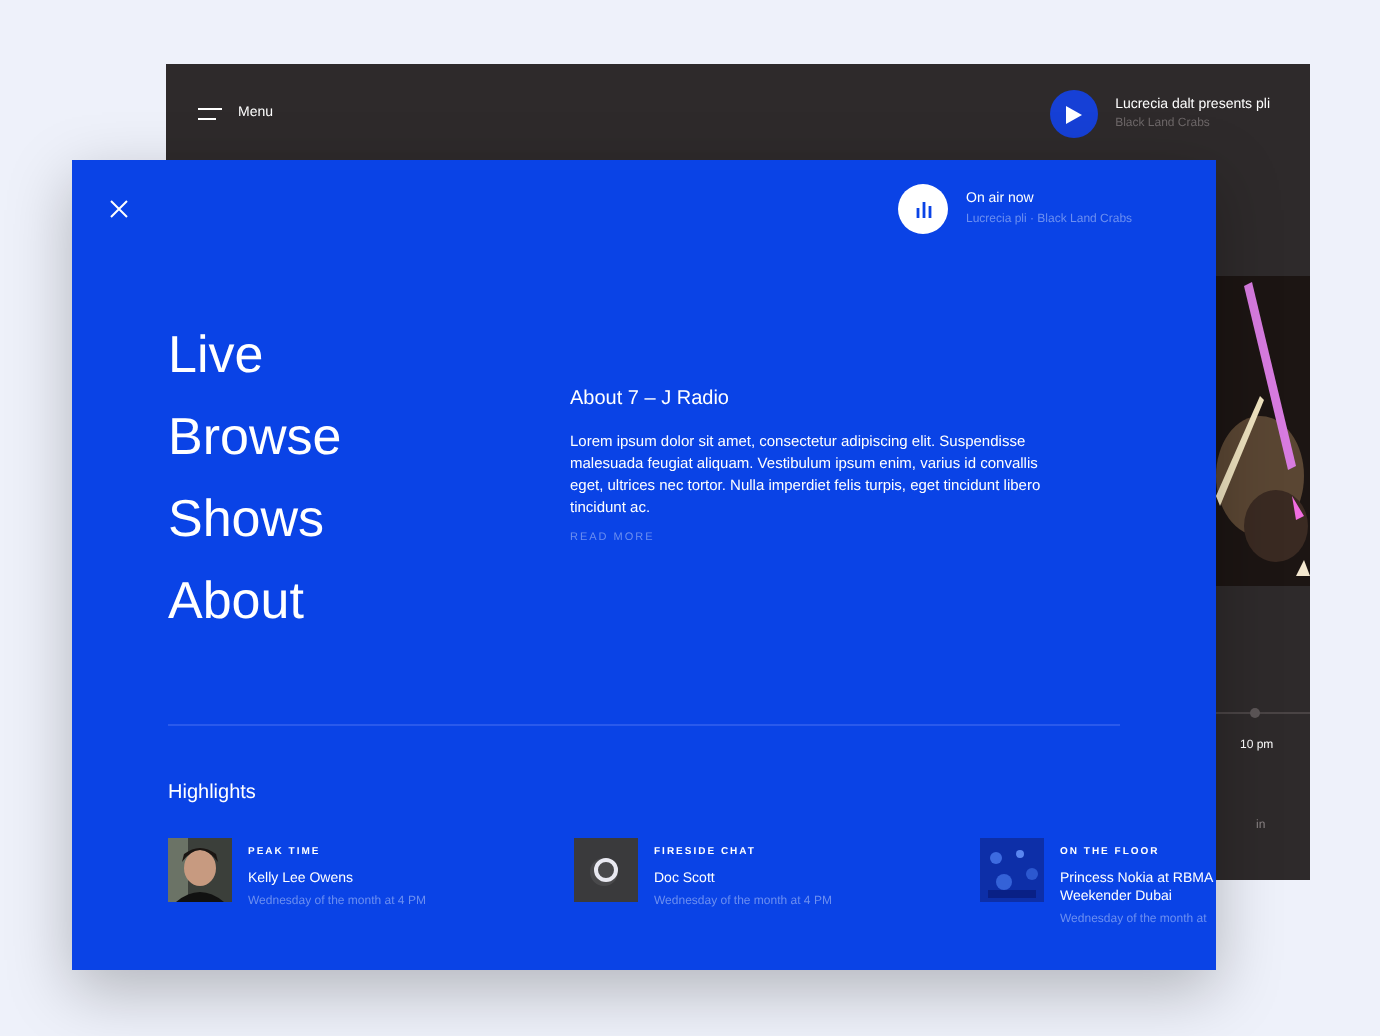 The image size is (1380, 1036). Describe the element at coordinates (650, 400) in the screenshot. I see `about-title: About 7 – J Radio` at that location.